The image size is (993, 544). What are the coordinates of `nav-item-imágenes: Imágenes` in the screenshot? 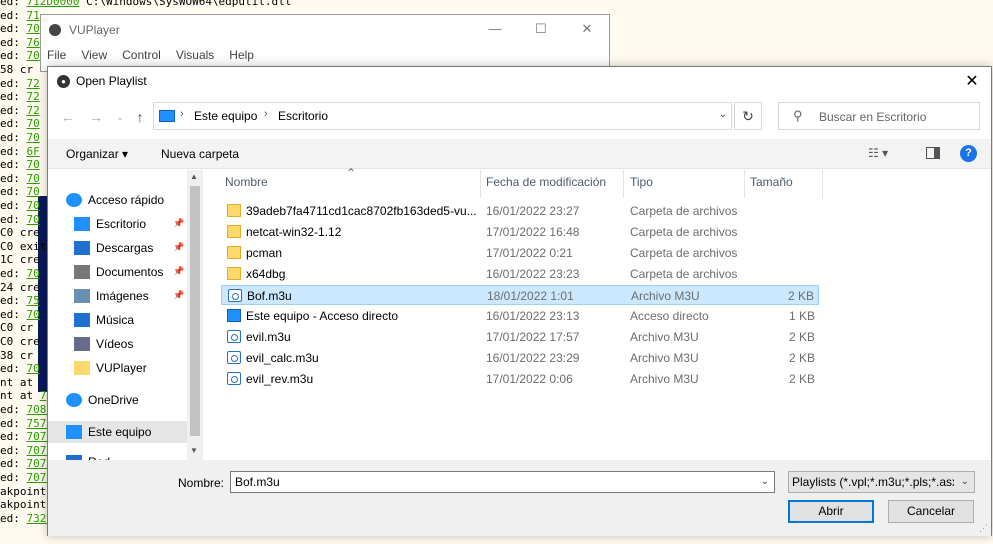 It's located at (117, 296).